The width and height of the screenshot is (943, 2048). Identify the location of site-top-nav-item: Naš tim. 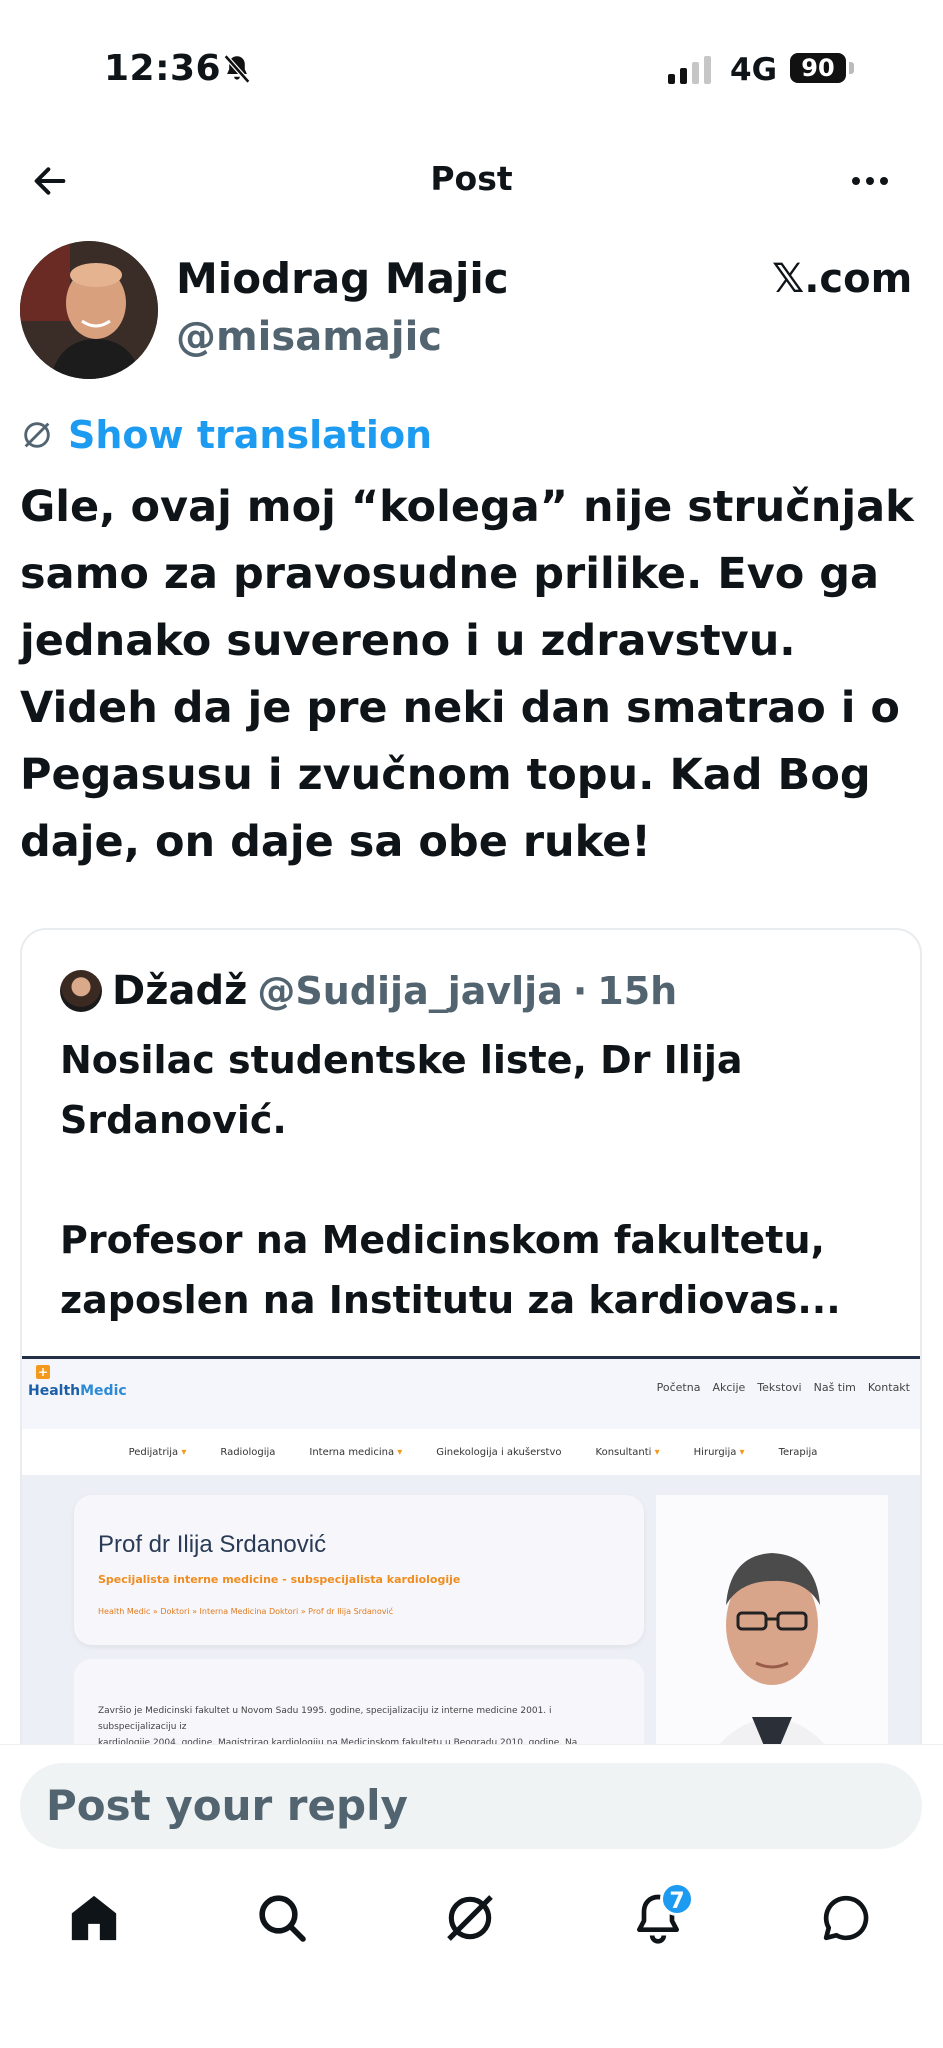
(834, 1387).